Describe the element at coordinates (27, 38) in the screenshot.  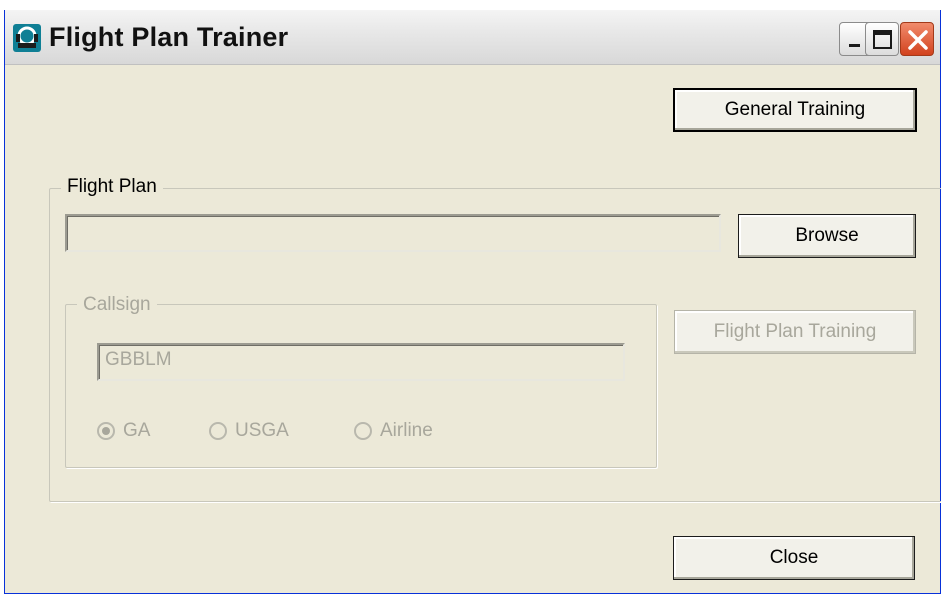
I see `app-icon` at that location.